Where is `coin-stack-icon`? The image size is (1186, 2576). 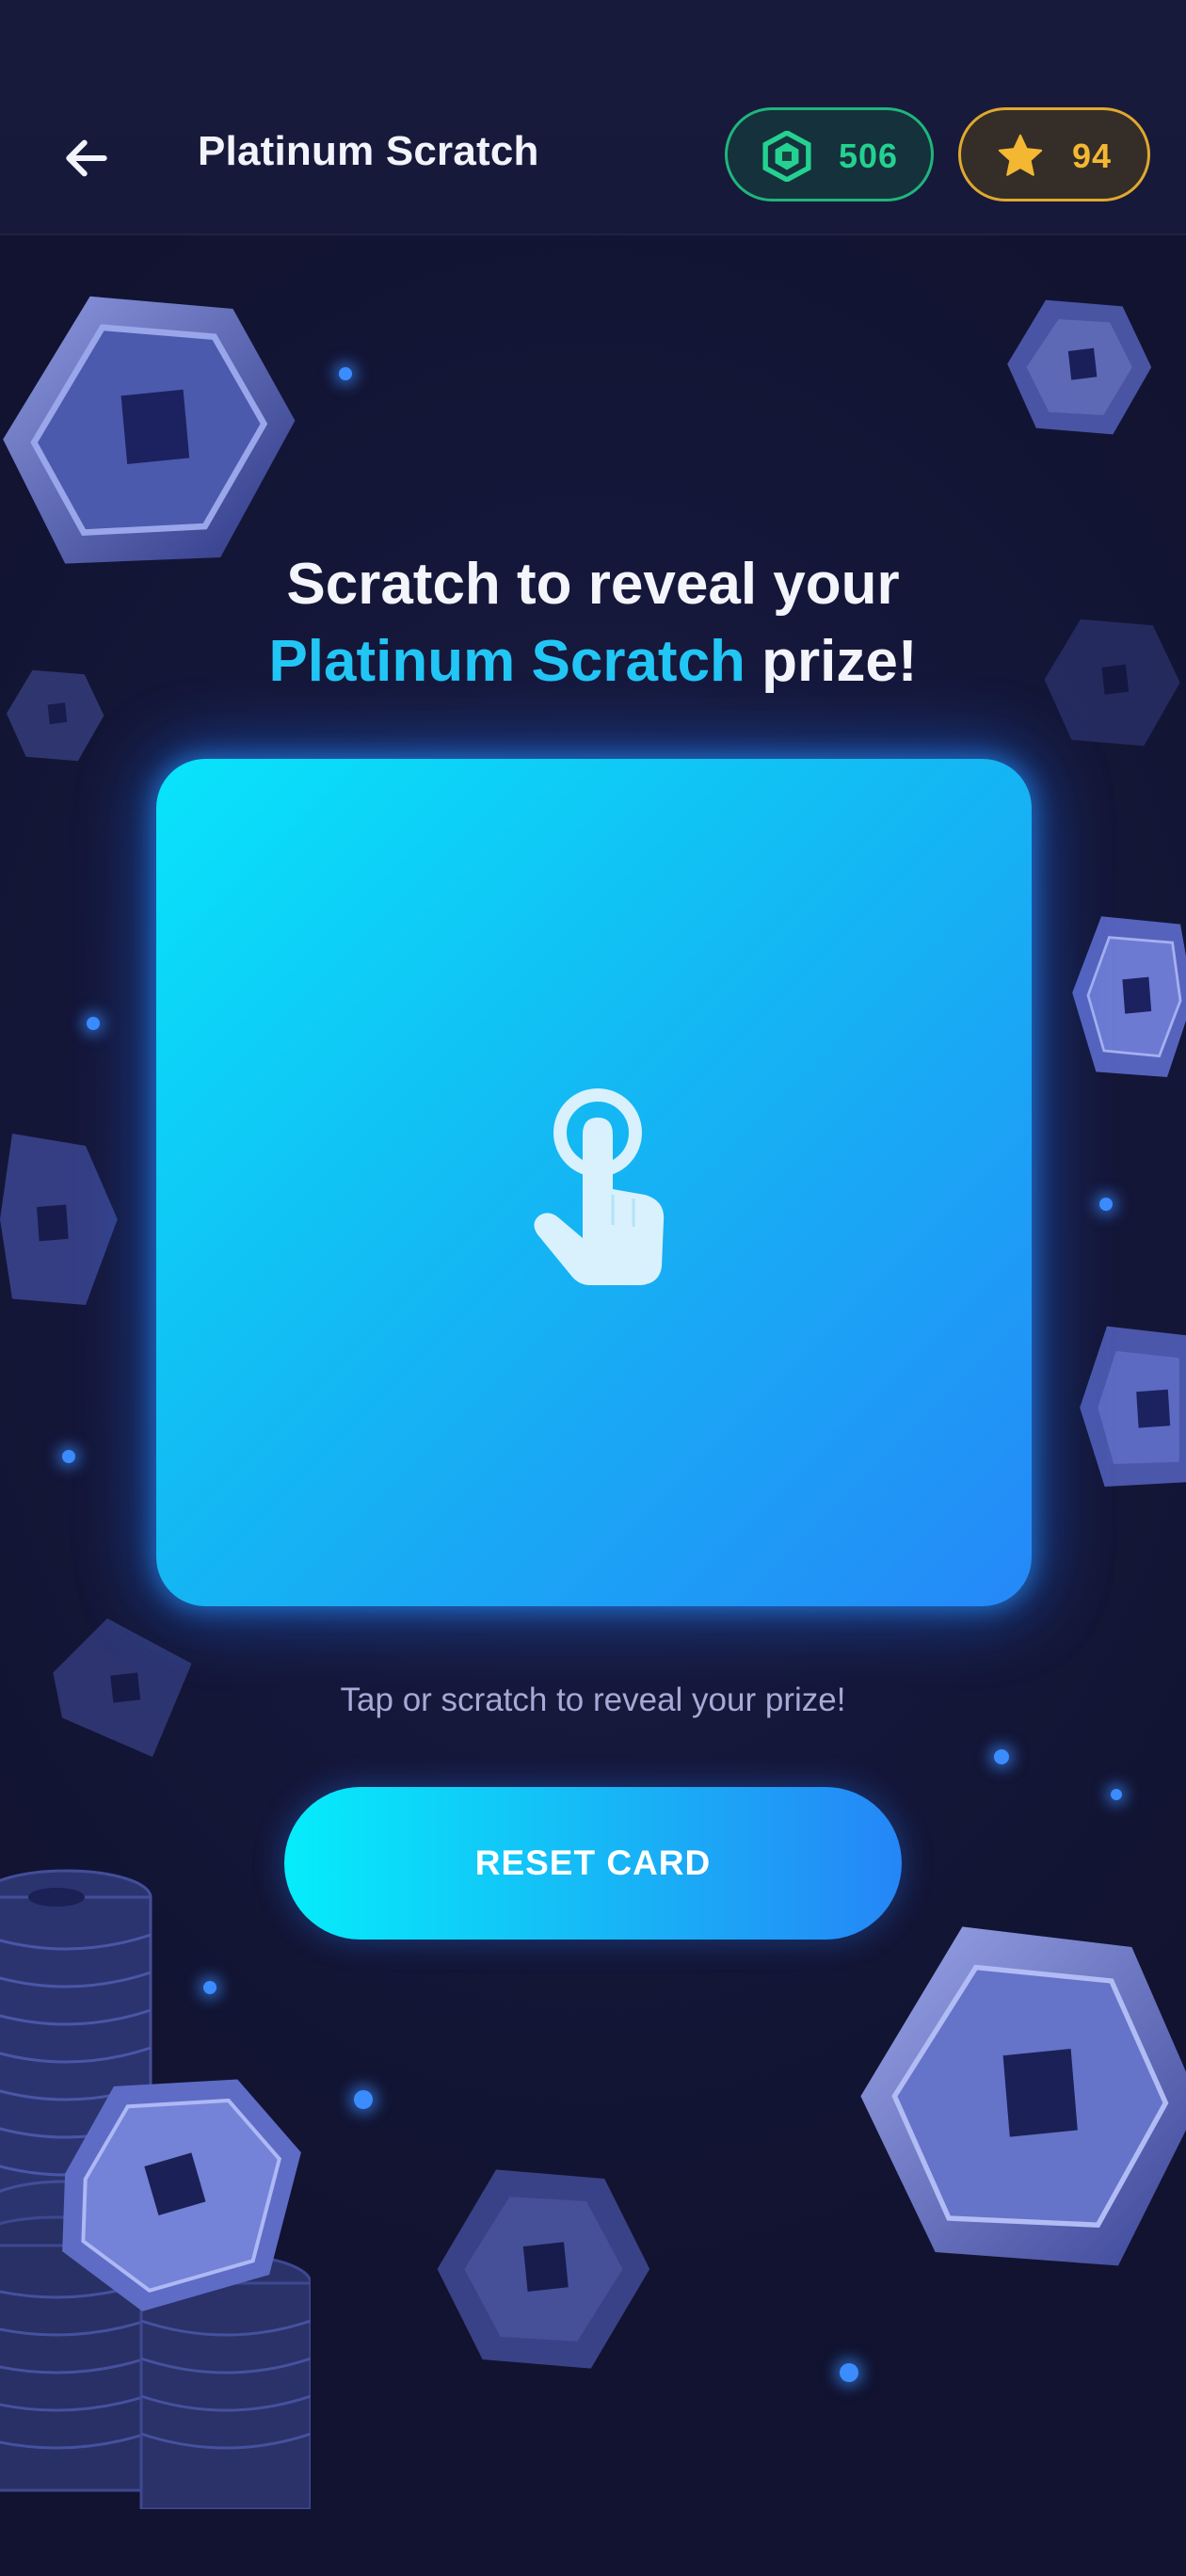
coin-stack-icon is located at coordinates (155, 2189).